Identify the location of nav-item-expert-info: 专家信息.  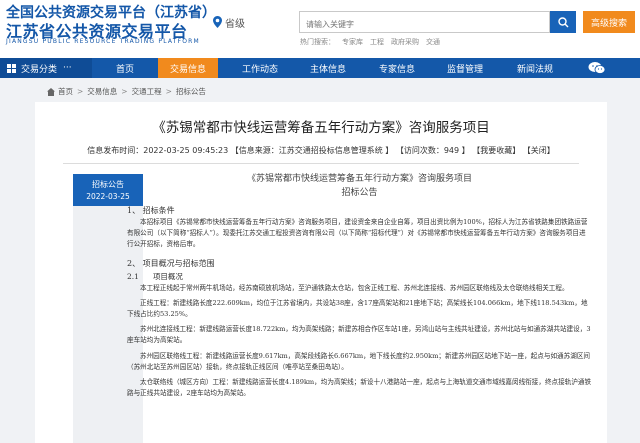
(397, 68).